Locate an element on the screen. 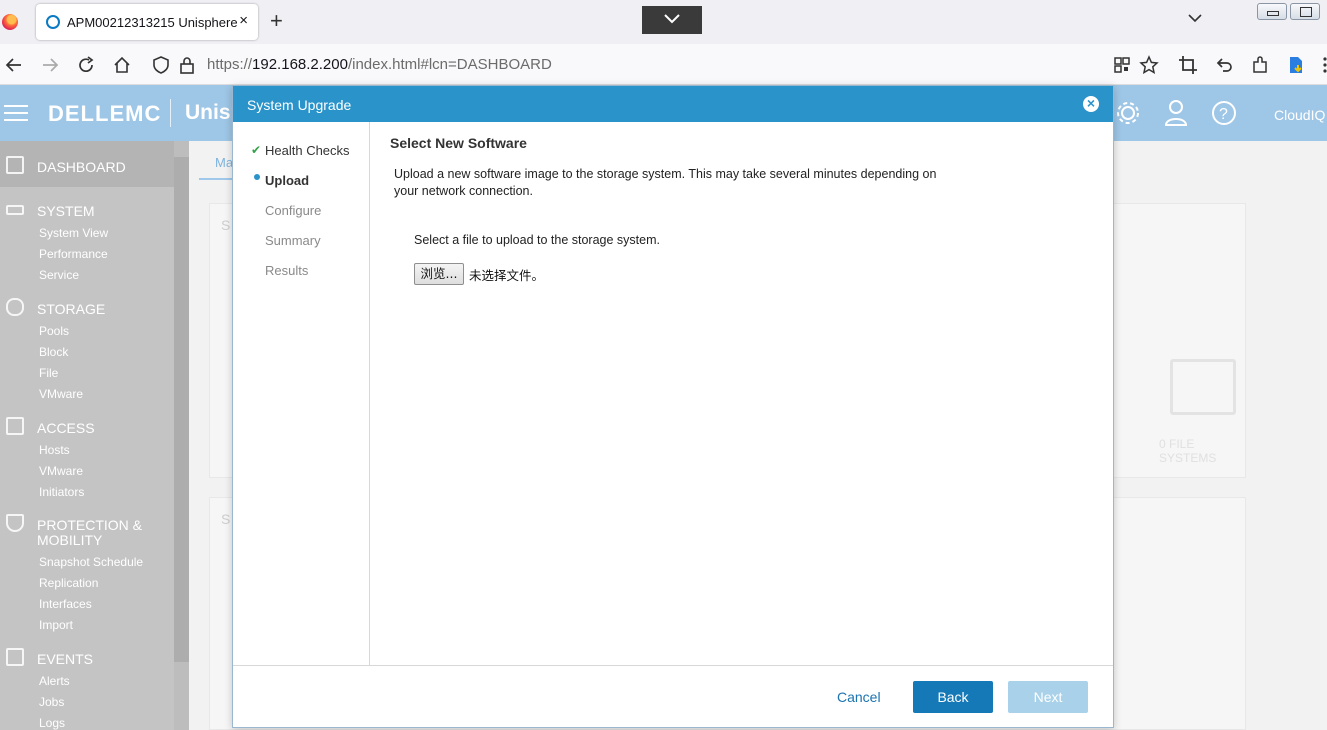 The image size is (1327, 730). sidebar-section-access: ACCESS is located at coordinates (66, 428).